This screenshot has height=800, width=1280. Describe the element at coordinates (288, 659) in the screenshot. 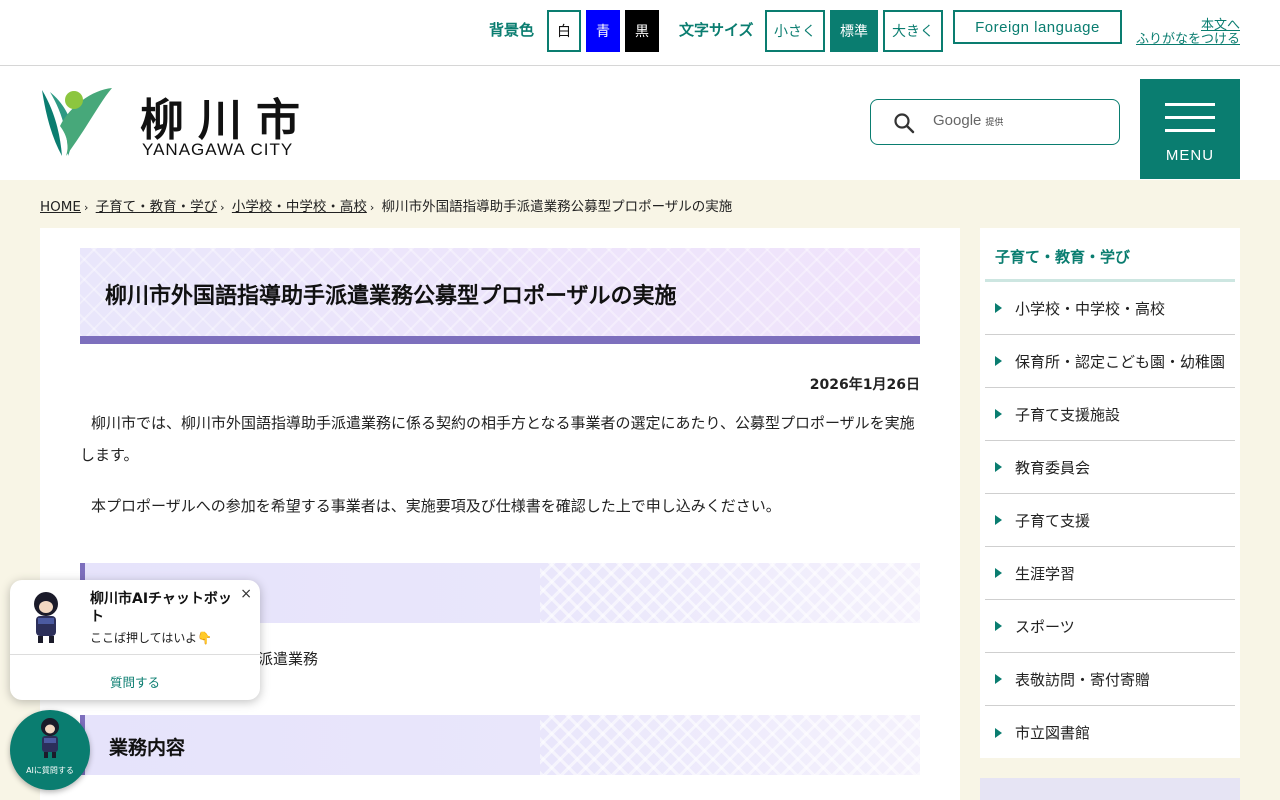

I see `section1-text: 派遣業務` at that location.